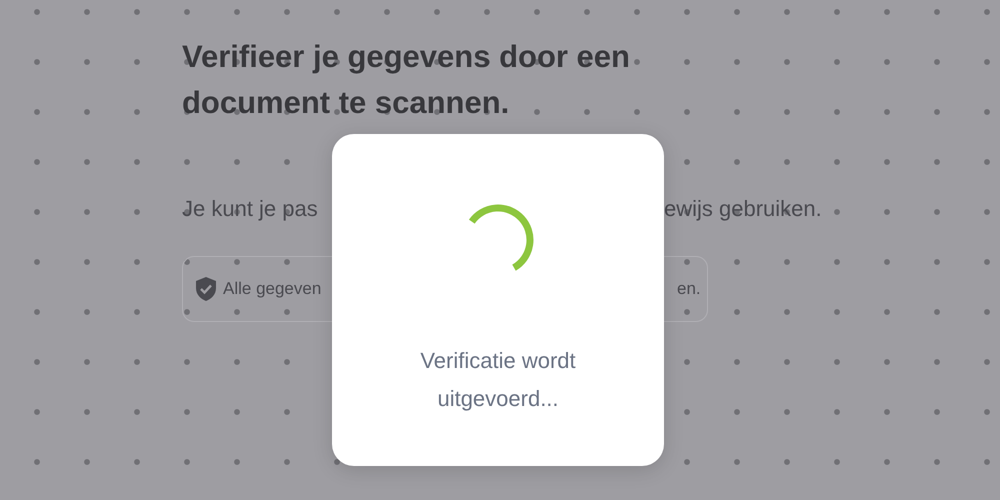  Describe the element at coordinates (743, 209) in the screenshot. I see `intro-text: ewijs gebruiken.` at that location.